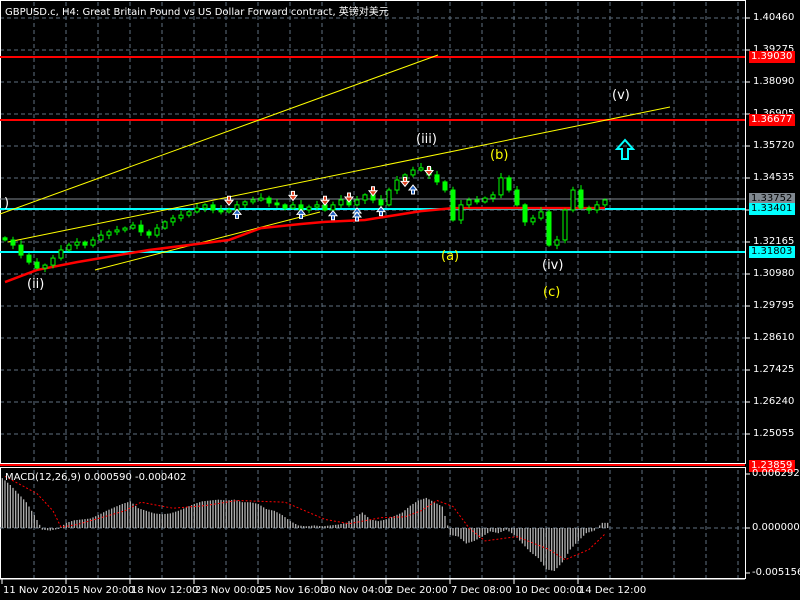 The width and height of the screenshot is (800, 600). What do you see at coordinates (772, 209) in the screenshot?
I see `price-level-tag: 1.33401` at bounding box center [772, 209].